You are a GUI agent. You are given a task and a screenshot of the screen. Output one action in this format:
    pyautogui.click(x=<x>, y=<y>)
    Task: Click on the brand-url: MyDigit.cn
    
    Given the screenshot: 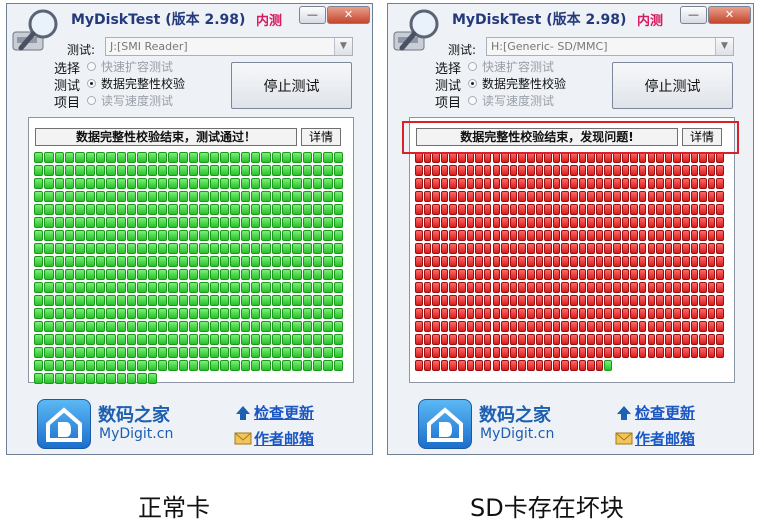 What is the action you would take?
    pyautogui.click(x=517, y=434)
    